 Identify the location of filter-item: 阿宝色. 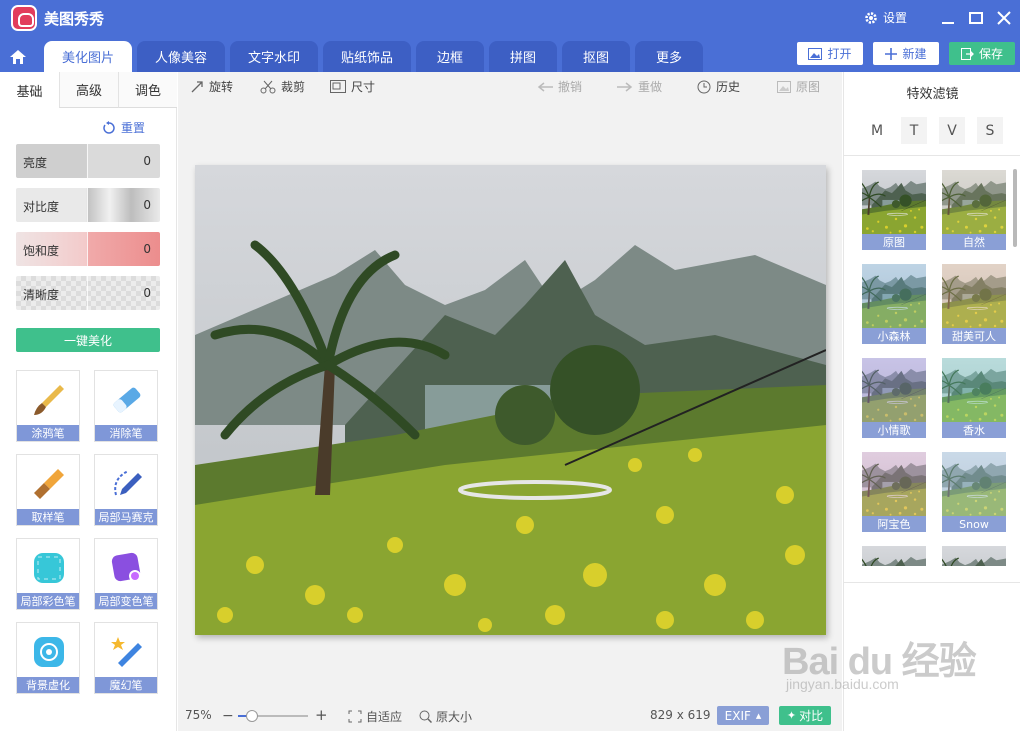
(894, 492).